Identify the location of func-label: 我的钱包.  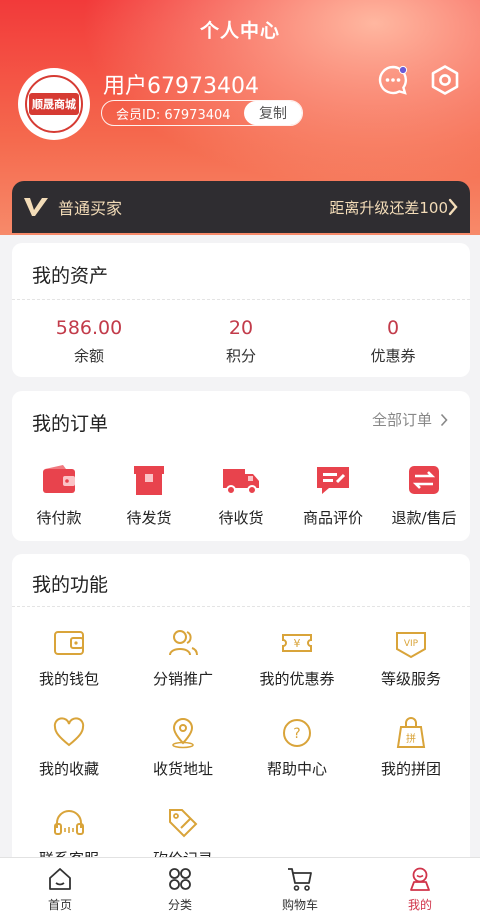
(68, 679).